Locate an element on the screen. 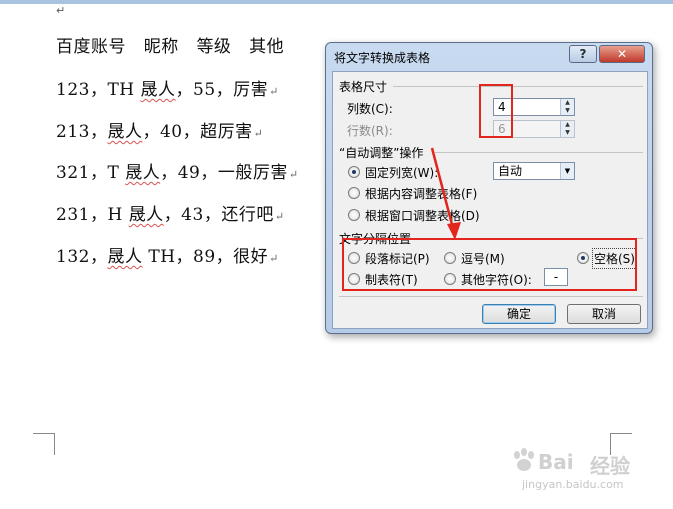 The width and height of the screenshot is (673, 509). watermark-brand-cn: 经验 is located at coordinates (610, 466).